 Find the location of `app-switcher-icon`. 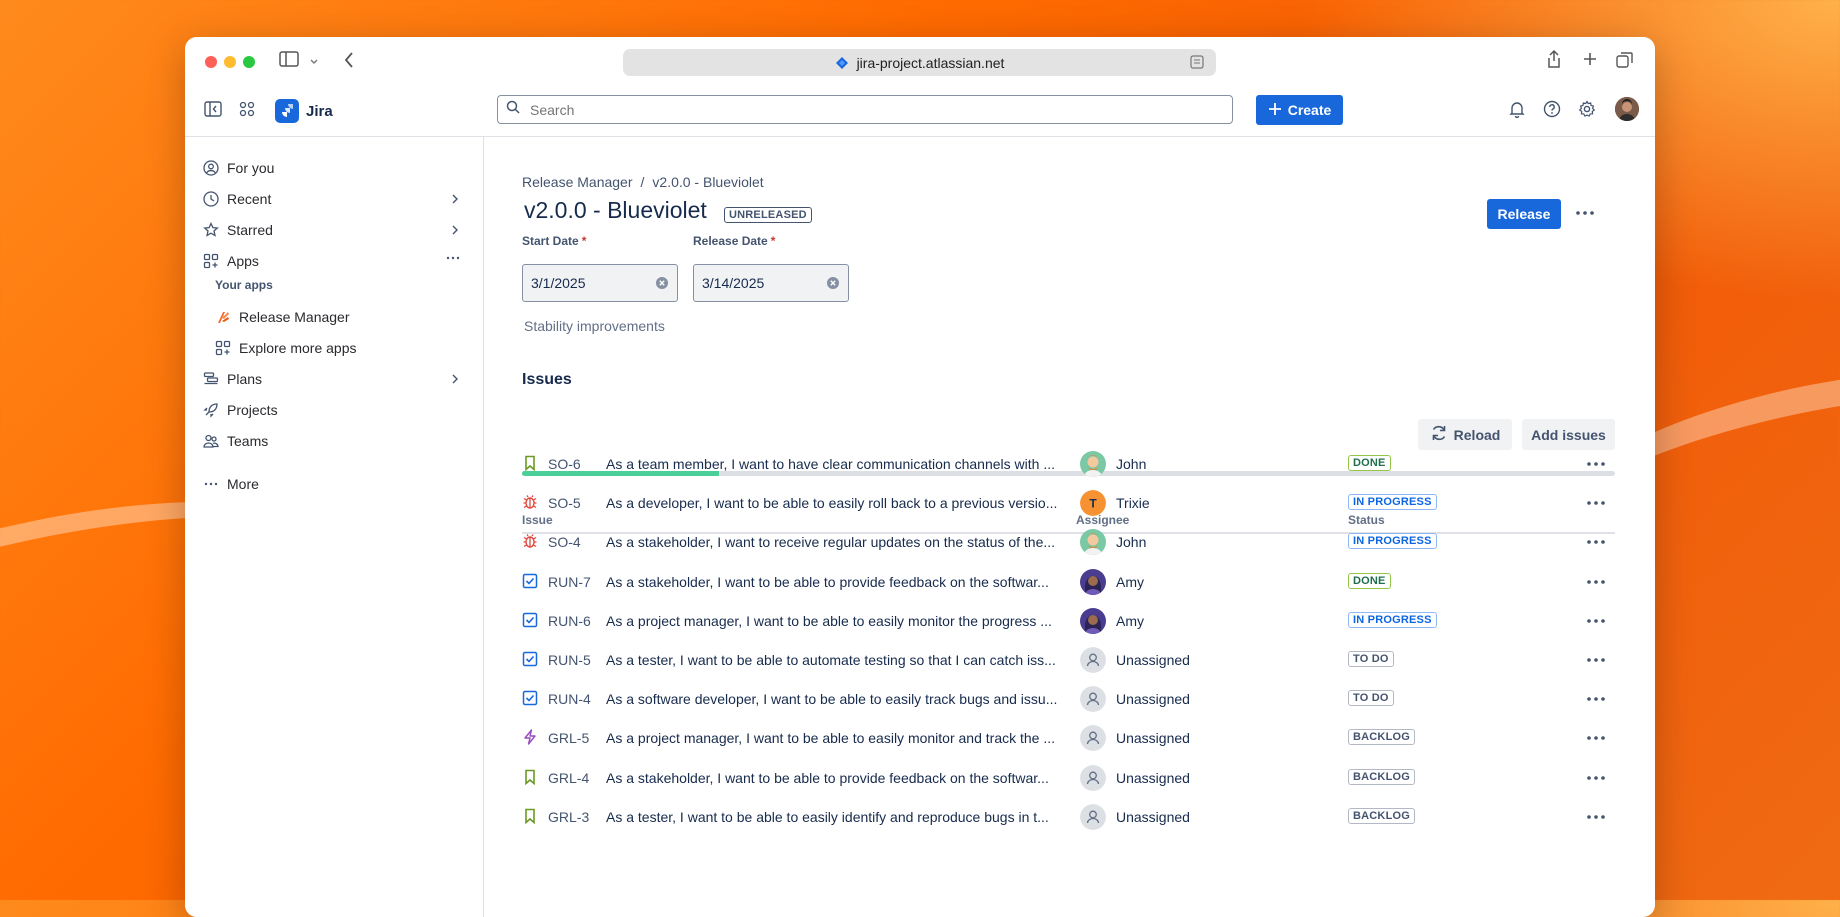

app-switcher-icon is located at coordinates (247, 111).